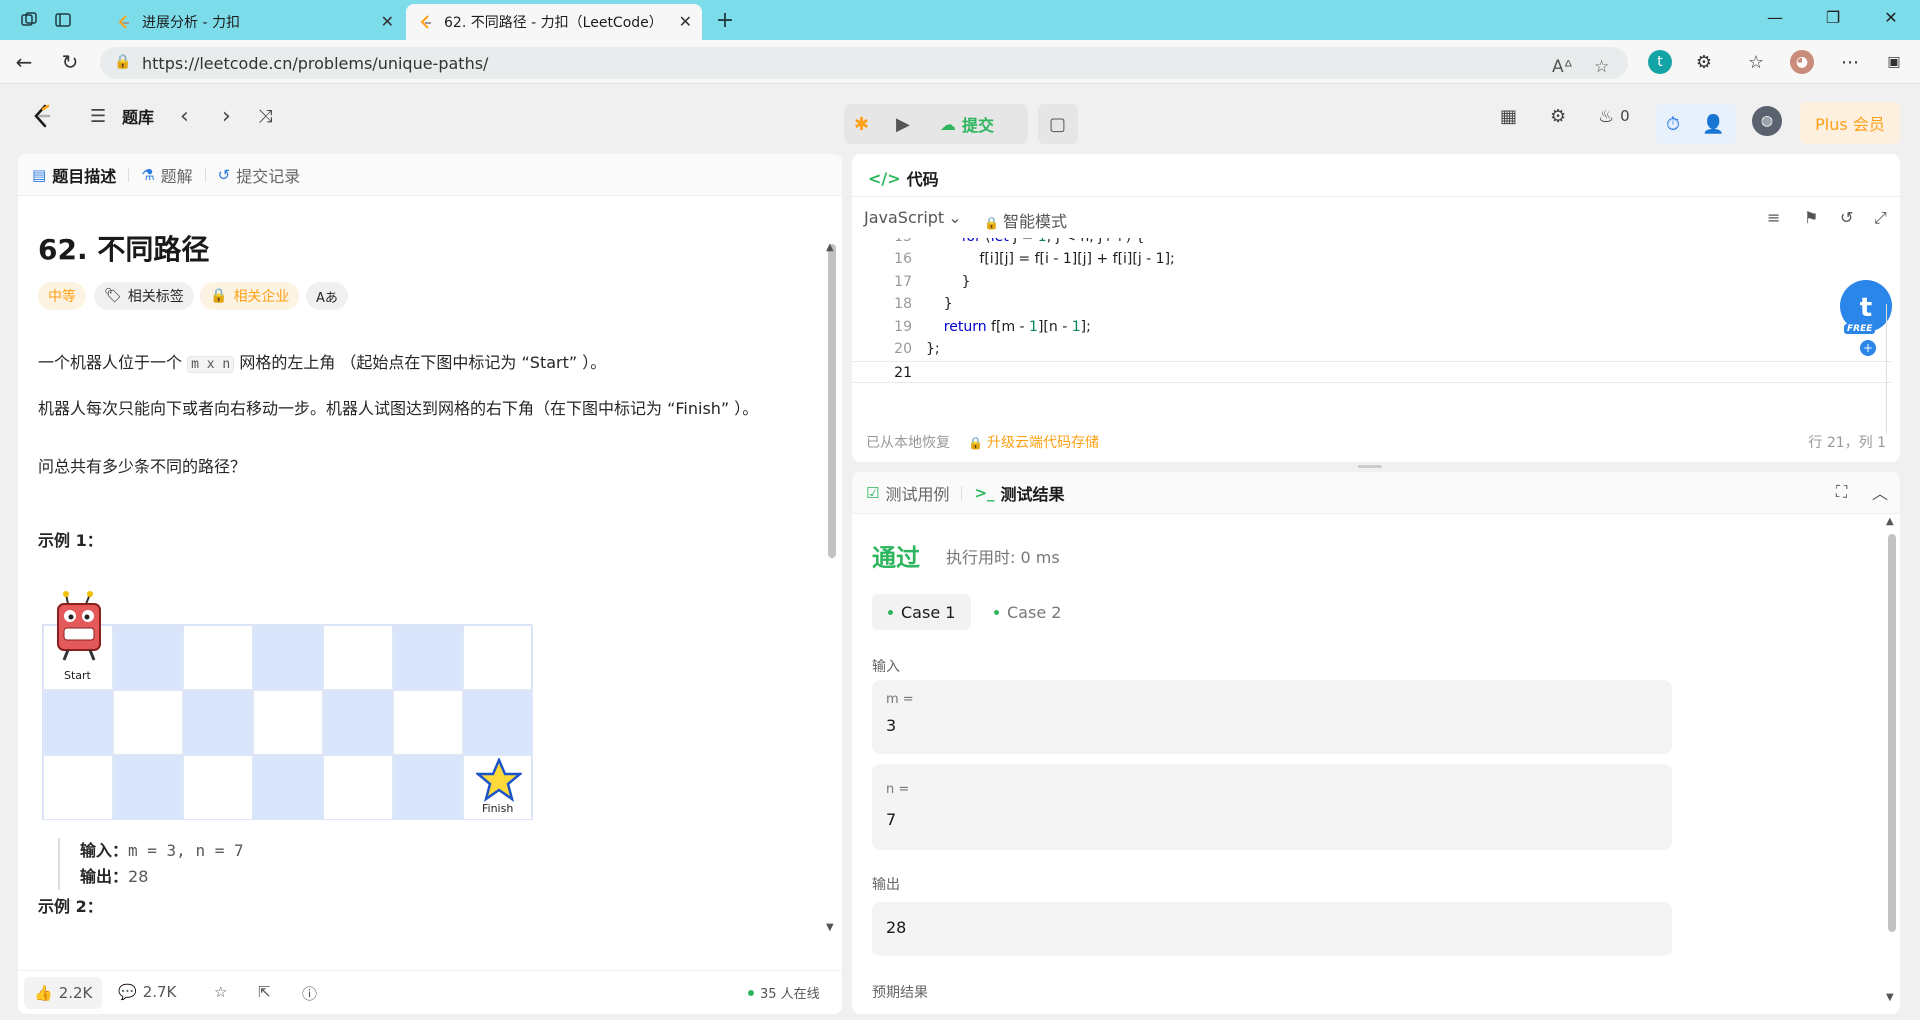  What do you see at coordinates (928, 612) in the screenshot?
I see `case-label: Case 1` at bounding box center [928, 612].